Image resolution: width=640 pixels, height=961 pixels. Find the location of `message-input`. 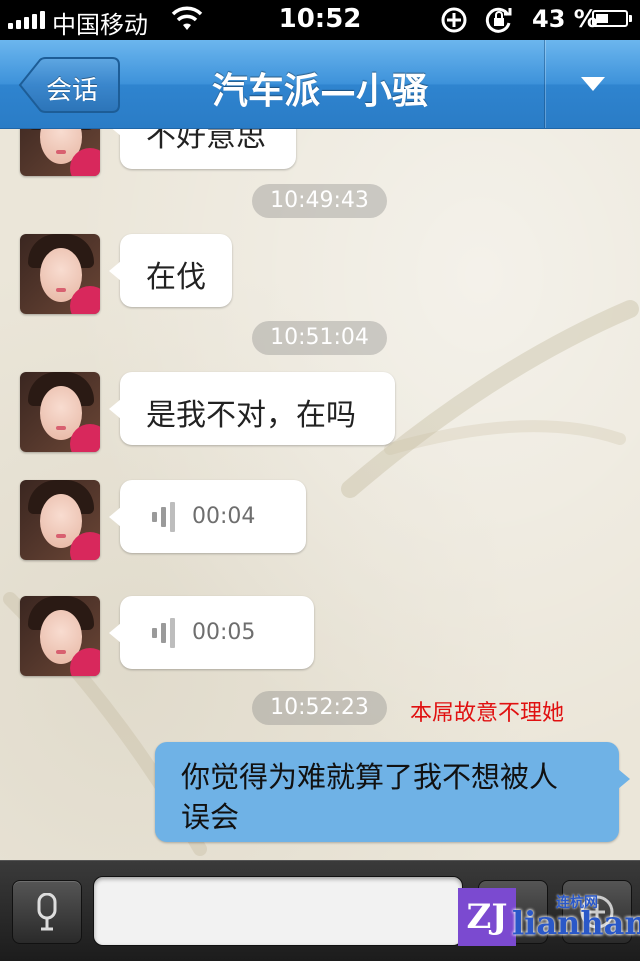

message-input is located at coordinates (278, 911).